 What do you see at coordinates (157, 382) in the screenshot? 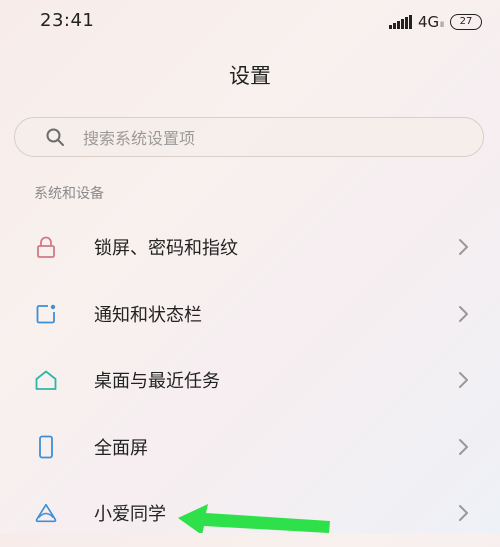
I see `list-item-label: 桌面与最近任务` at bounding box center [157, 382].